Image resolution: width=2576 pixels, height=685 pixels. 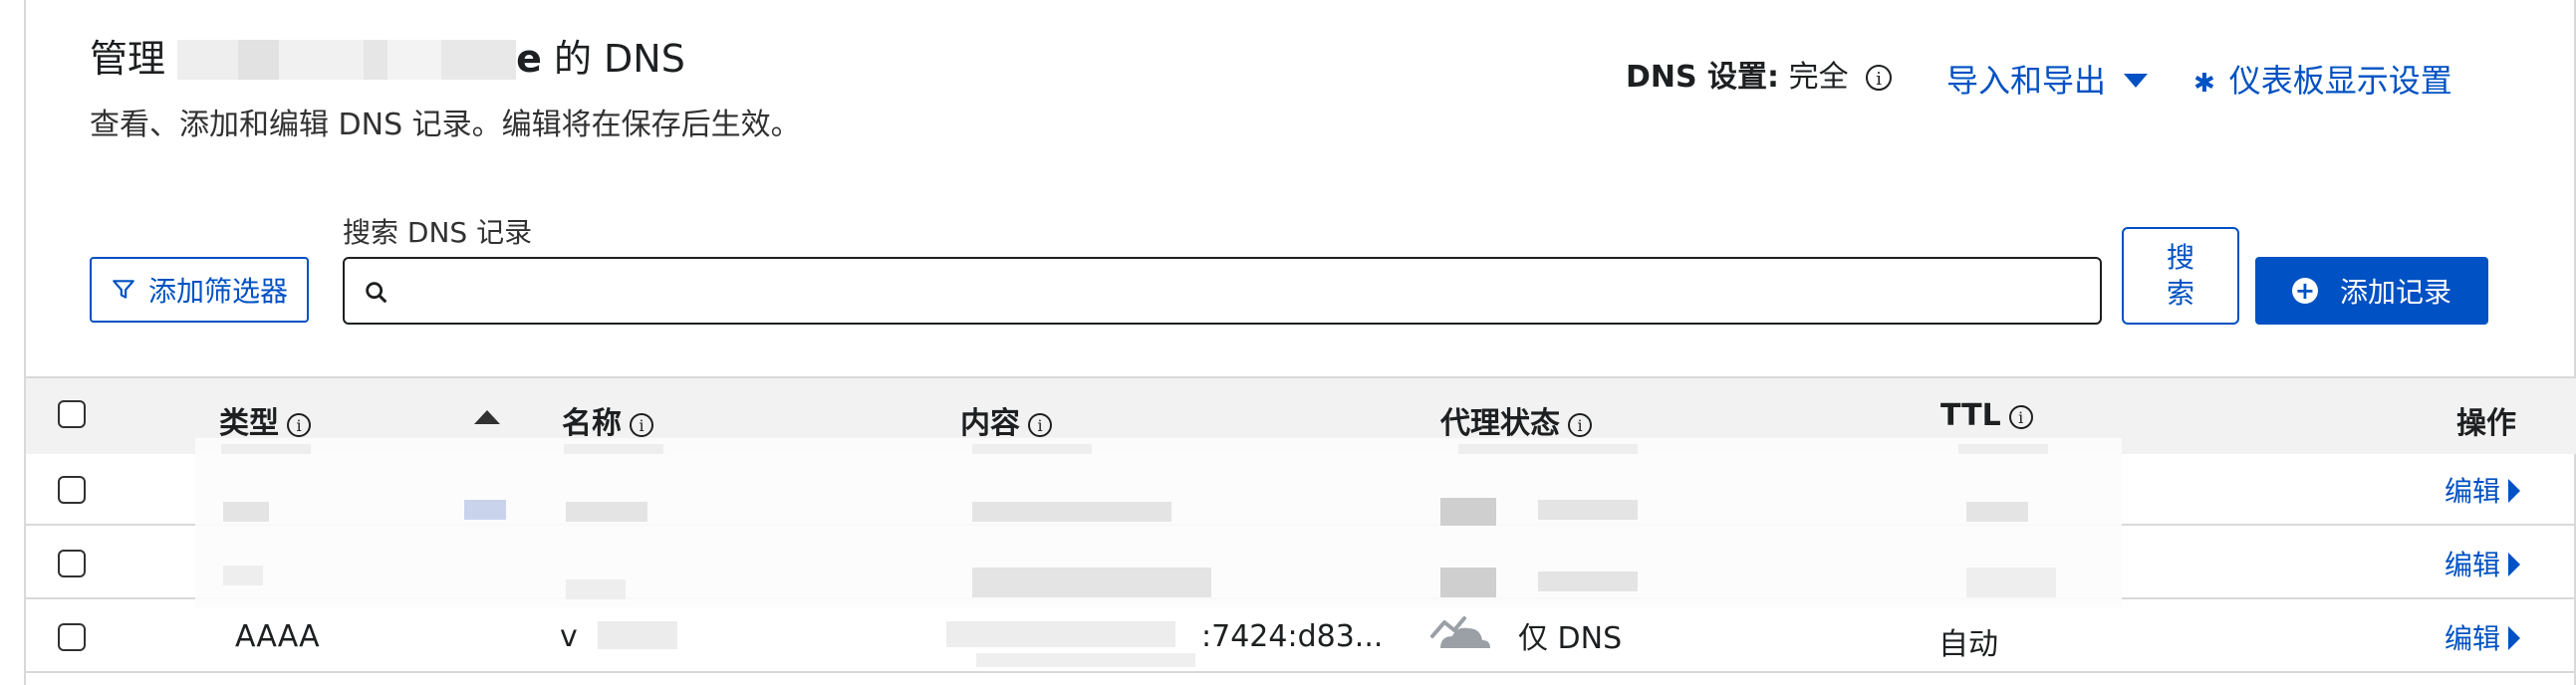 I want to click on title-suffix-bold: e, so click(x=529, y=59).